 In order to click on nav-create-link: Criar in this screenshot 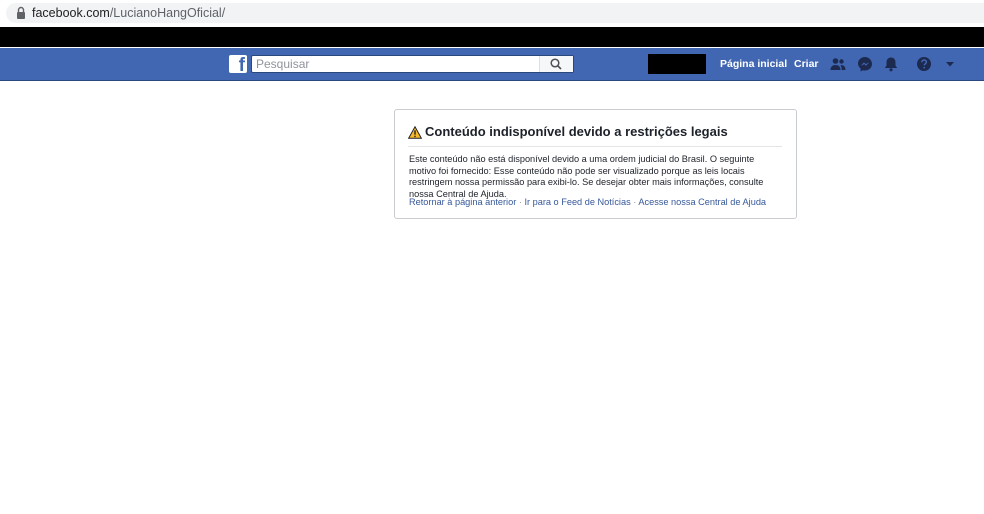, I will do `click(806, 64)`.